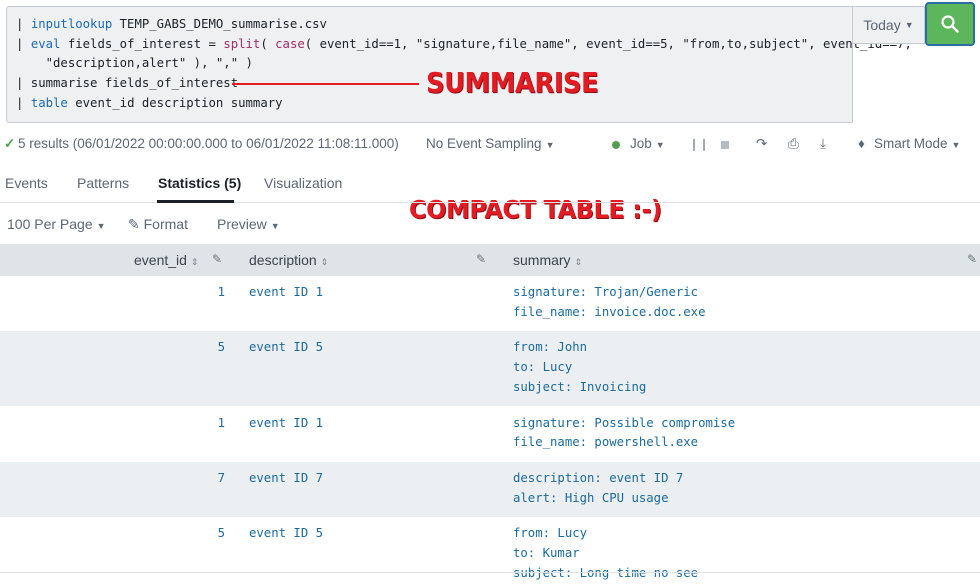  Describe the element at coordinates (165, 224) in the screenshot. I see `format-label: Format` at that location.